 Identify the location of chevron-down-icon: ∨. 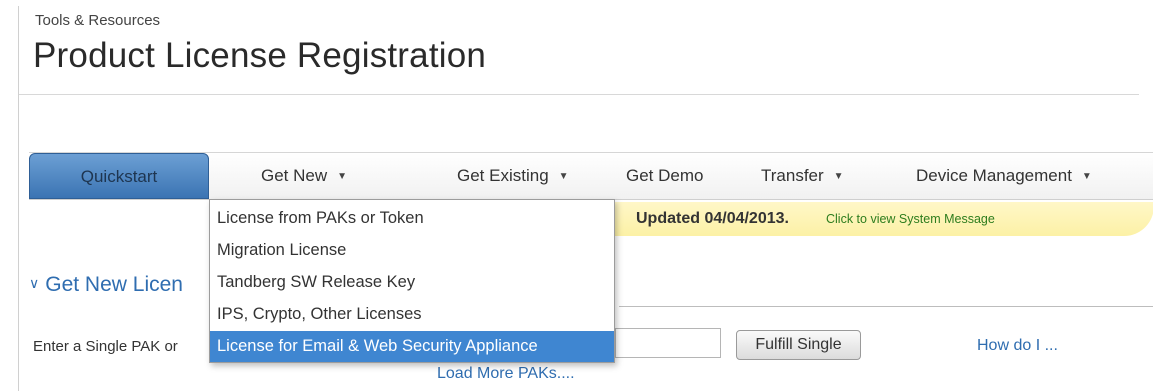
(34, 283).